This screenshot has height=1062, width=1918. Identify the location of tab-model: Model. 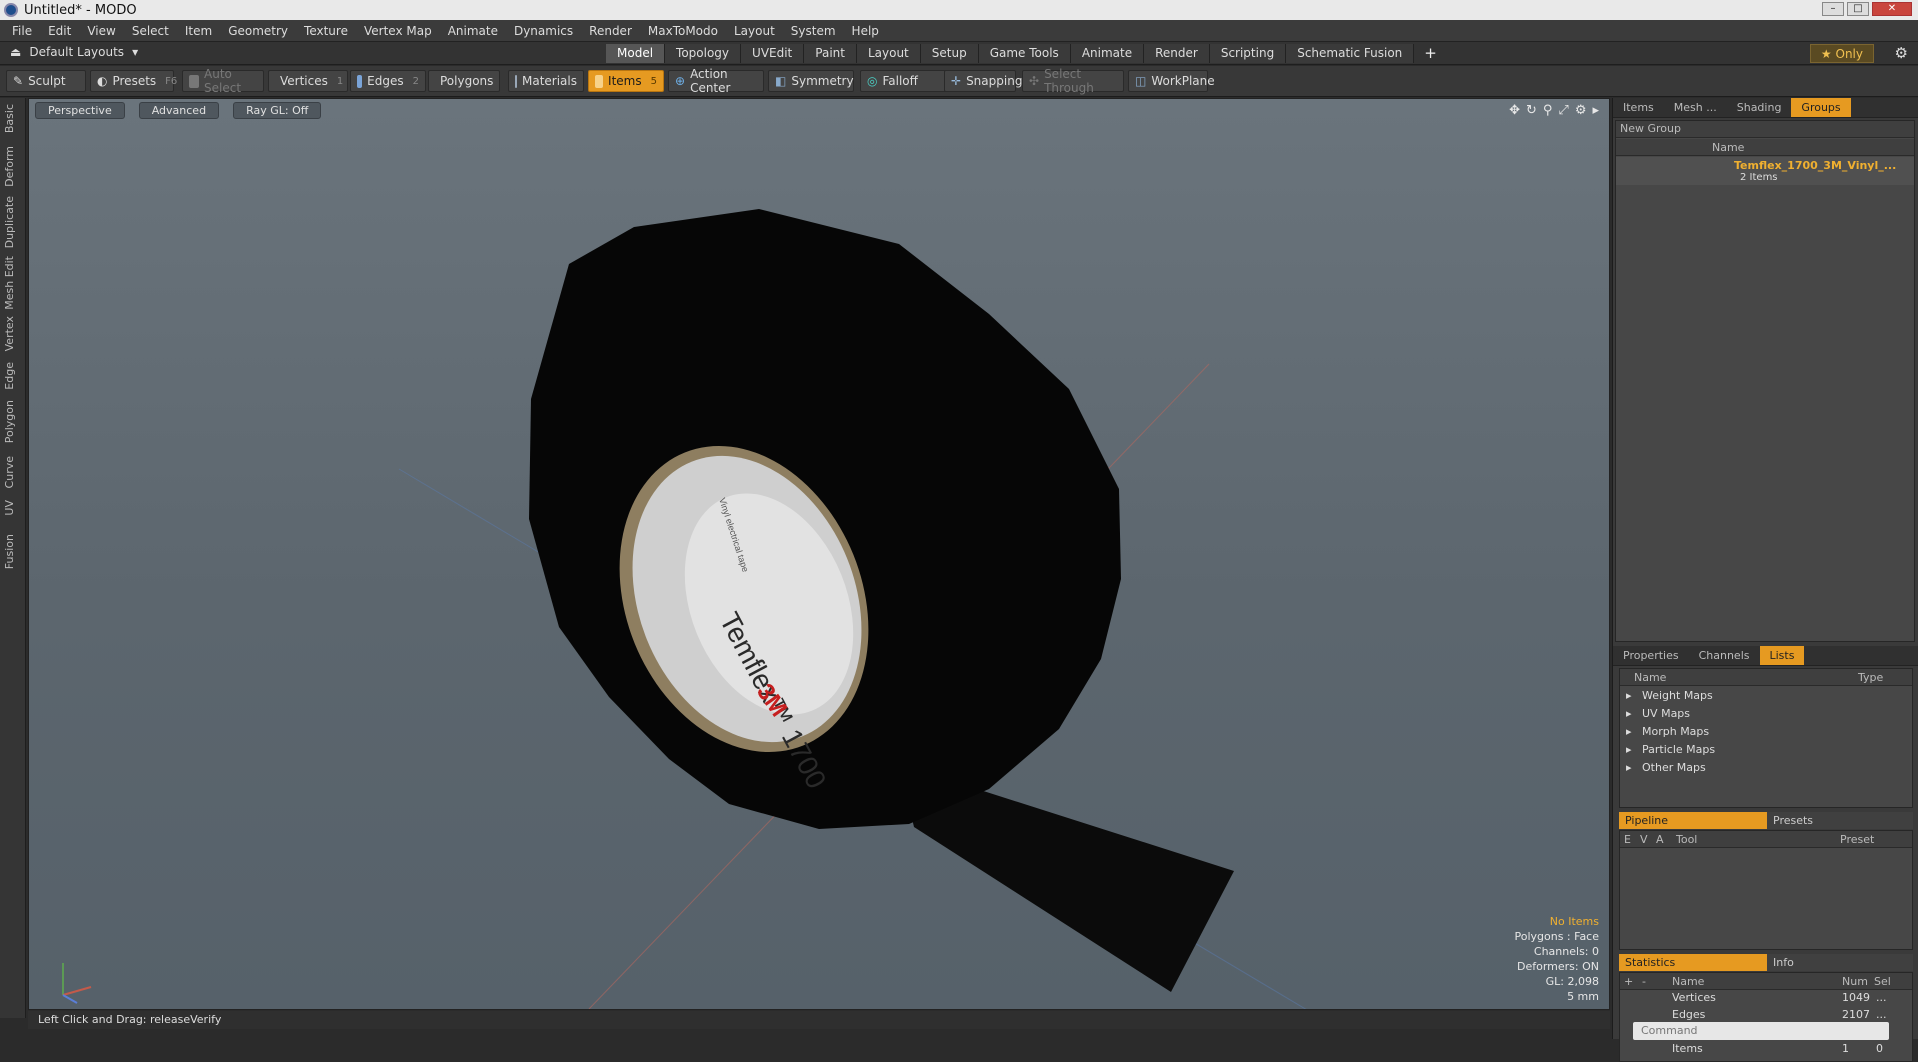
(636, 53).